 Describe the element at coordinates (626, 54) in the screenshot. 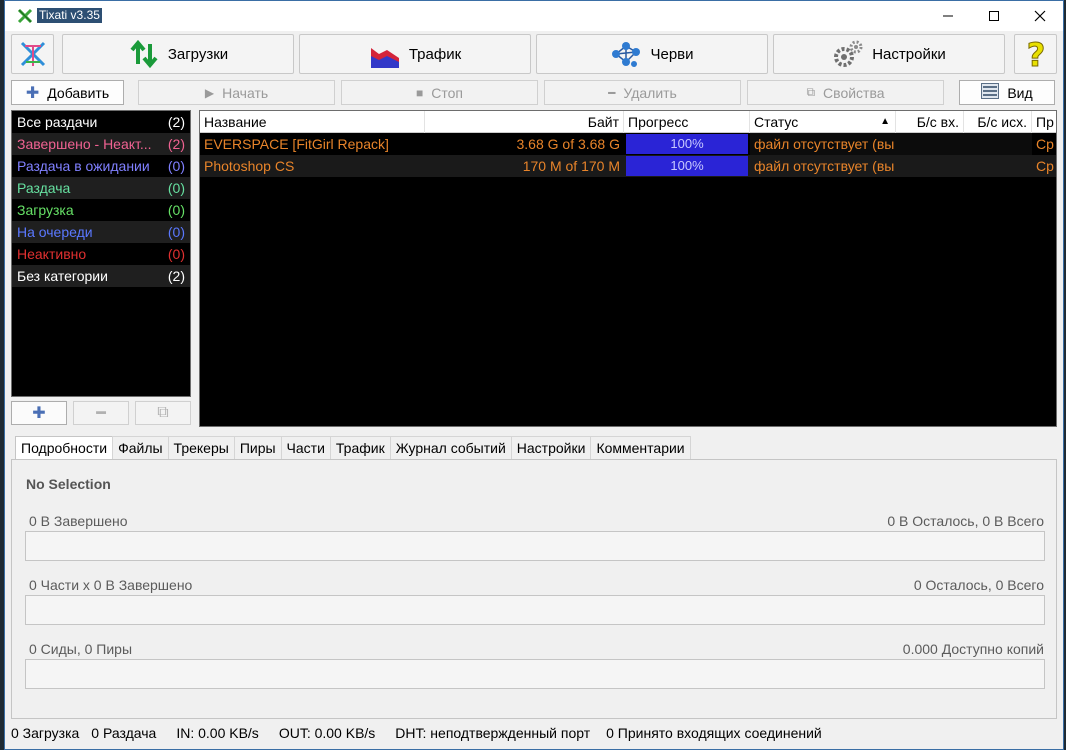

I see `network-nodes-icon` at that location.